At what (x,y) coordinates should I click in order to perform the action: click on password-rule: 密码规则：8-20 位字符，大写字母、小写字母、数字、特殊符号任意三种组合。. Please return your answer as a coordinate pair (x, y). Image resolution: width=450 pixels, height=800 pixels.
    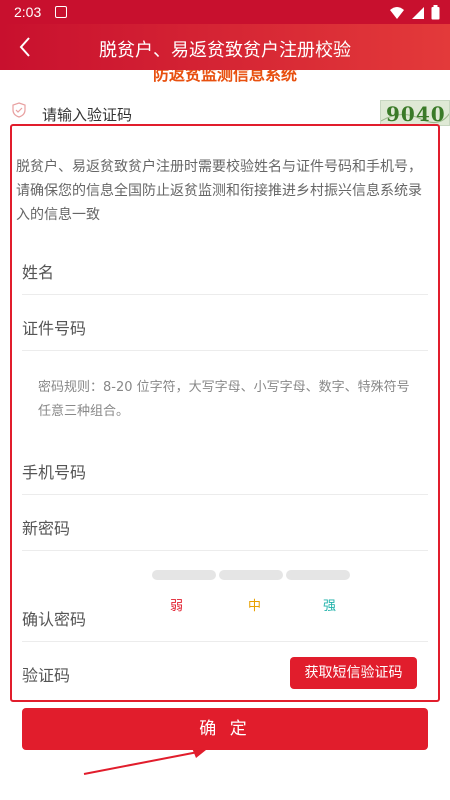
    Looking at the image, I should click on (224, 399).